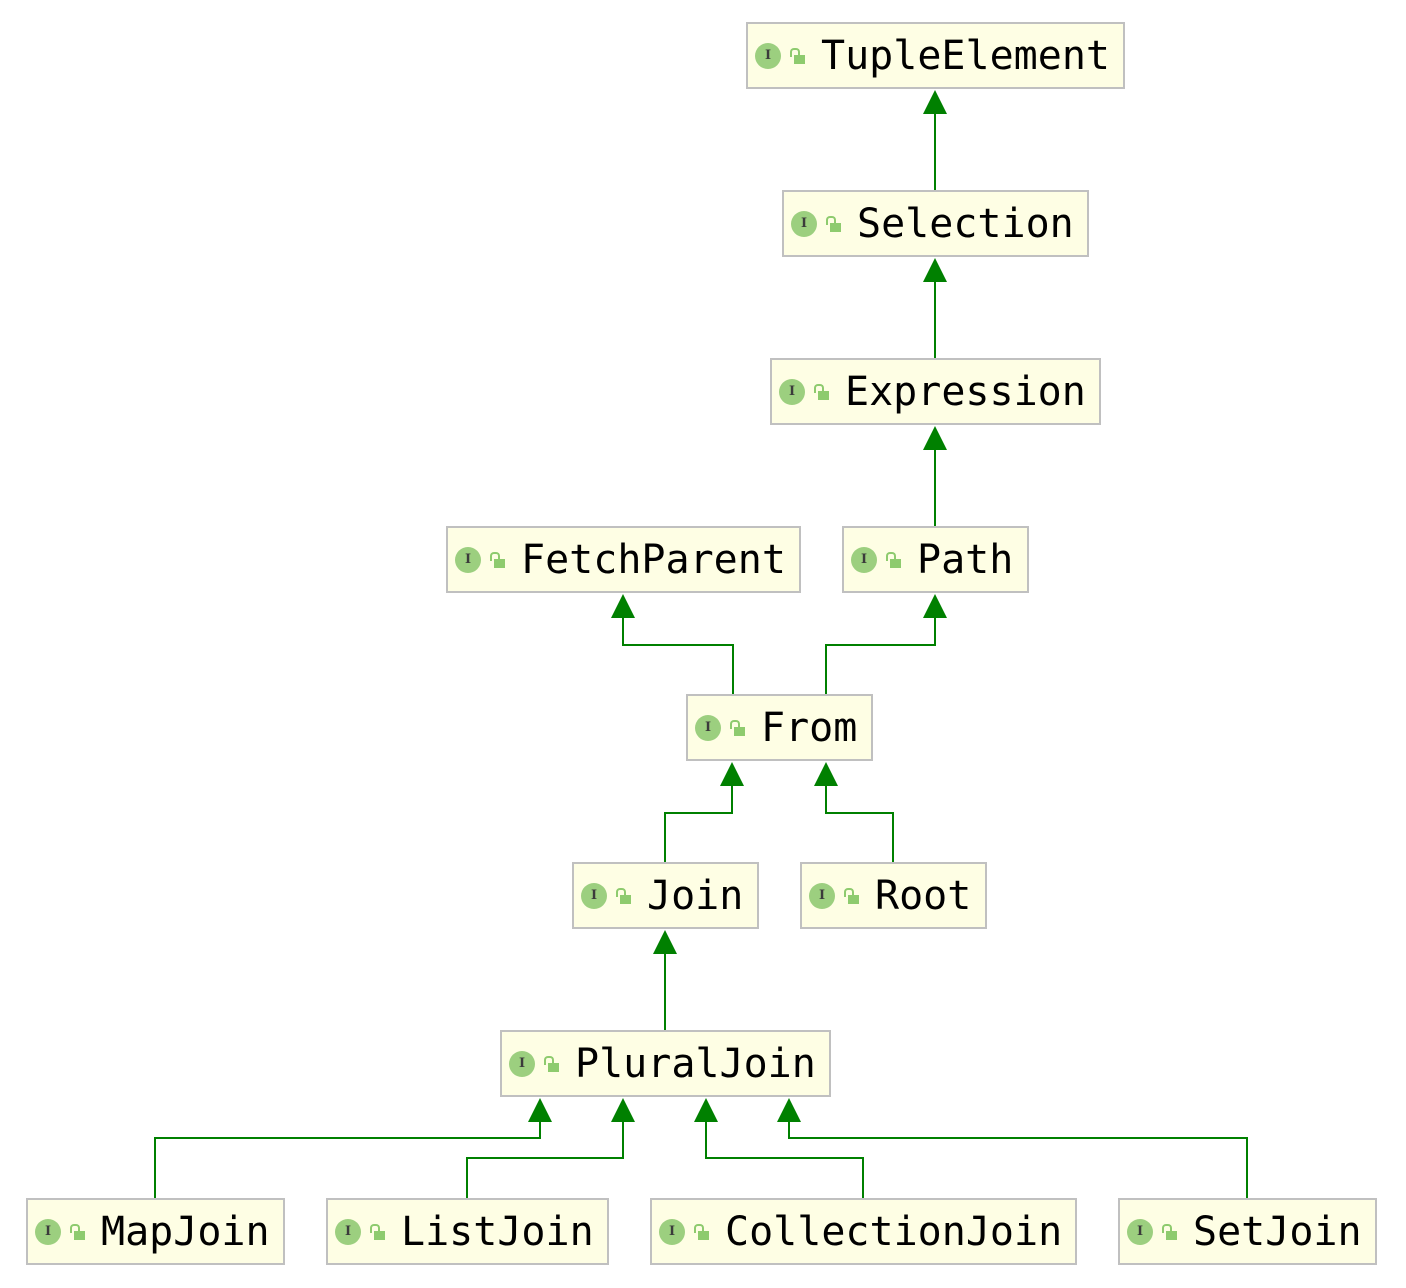  I want to click on node-join: I Join, so click(665, 895).